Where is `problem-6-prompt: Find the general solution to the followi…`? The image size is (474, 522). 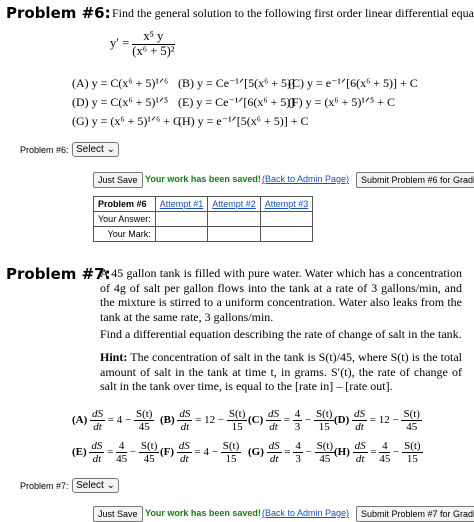 problem-6-prompt: Find the general solution to the followi… is located at coordinates (293, 13).